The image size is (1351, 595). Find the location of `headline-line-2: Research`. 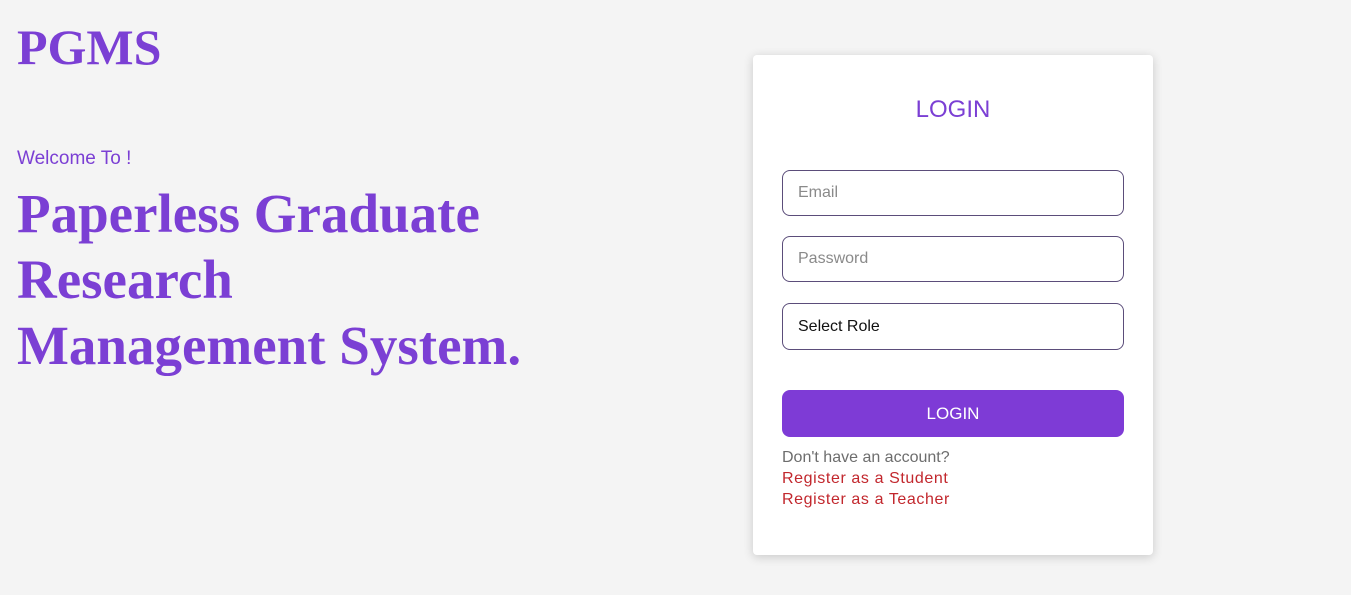

headline-line-2: Research is located at coordinates (125, 279).